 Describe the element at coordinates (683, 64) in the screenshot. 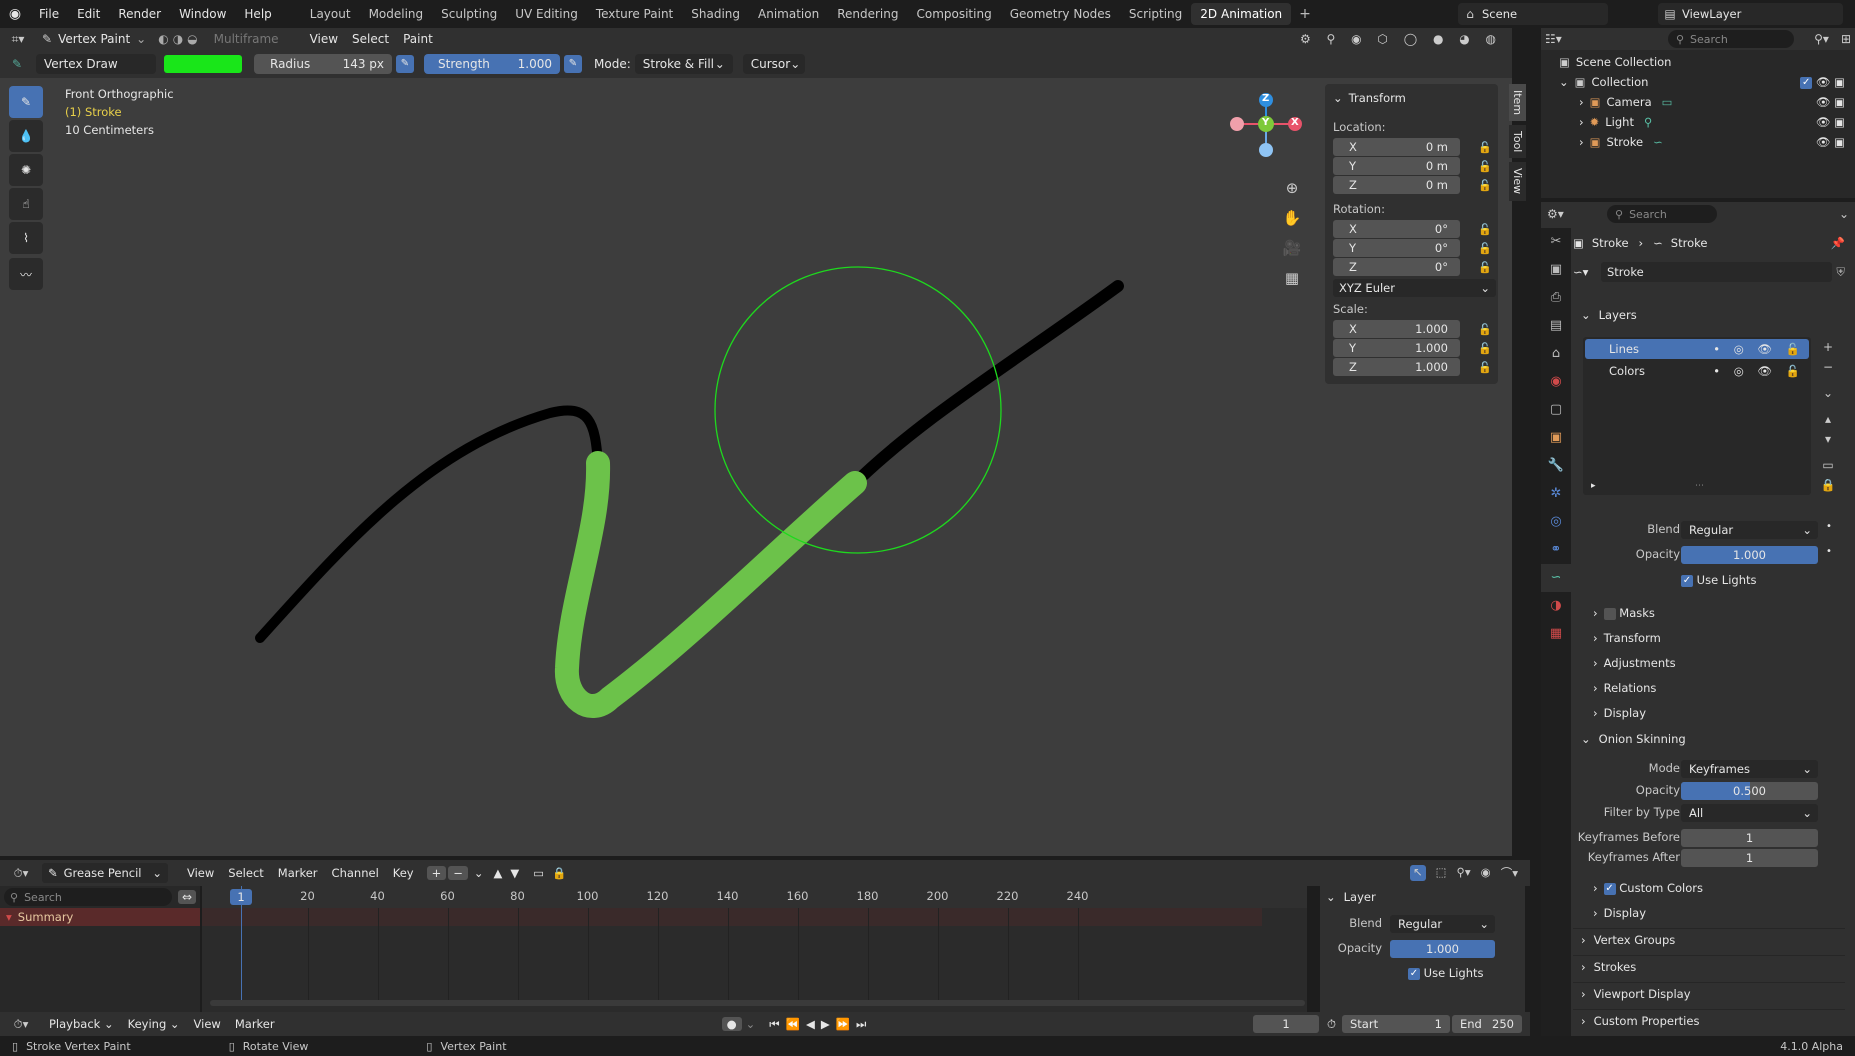

I see `mode-dropdown: Stroke & Fill ⌄` at that location.